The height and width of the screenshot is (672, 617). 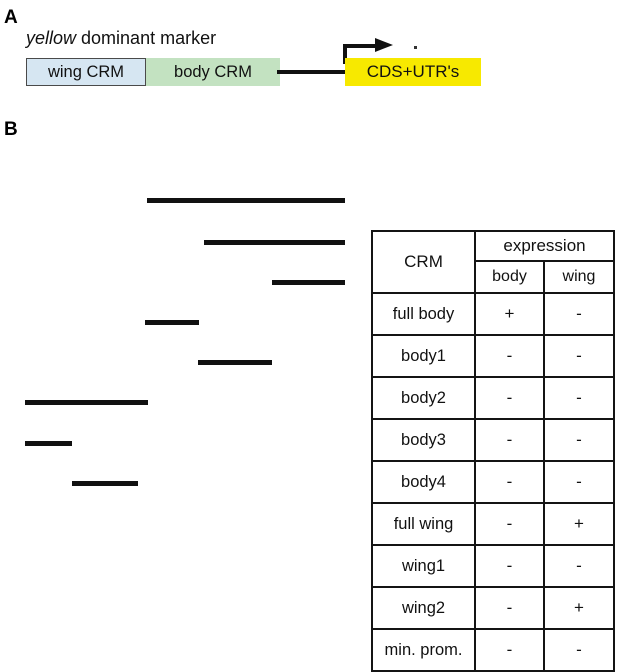 What do you see at coordinates (509, 277) in the screenshot?
I see `header-cell-body: body` at bounding box center [509, 277].